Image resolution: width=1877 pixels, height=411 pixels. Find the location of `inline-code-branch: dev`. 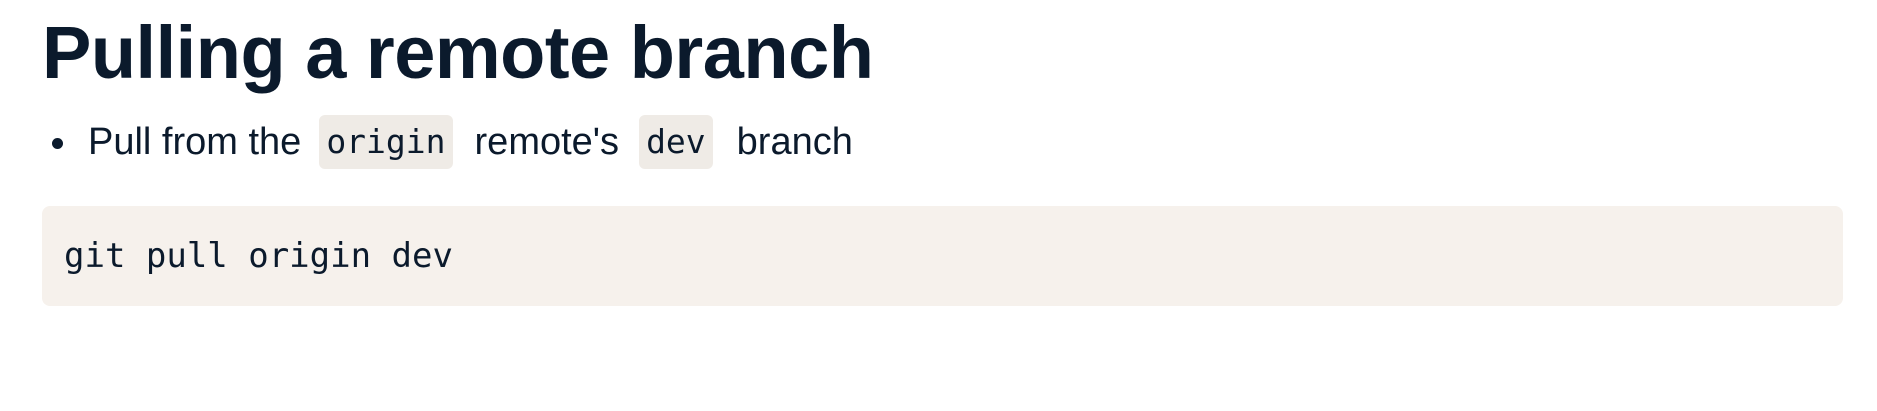

inline-code-branch: dev is located at coordinates (676, 142).